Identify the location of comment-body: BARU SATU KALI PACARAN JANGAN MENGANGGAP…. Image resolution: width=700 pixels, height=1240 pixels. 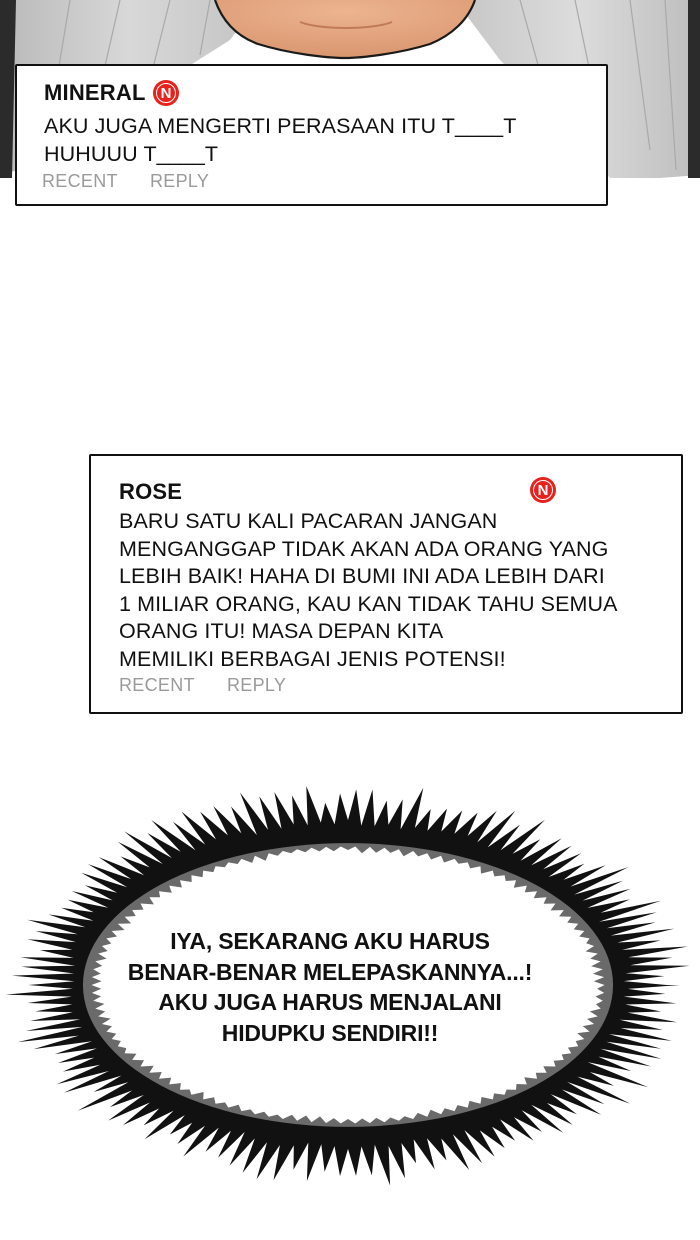
(368, 590).